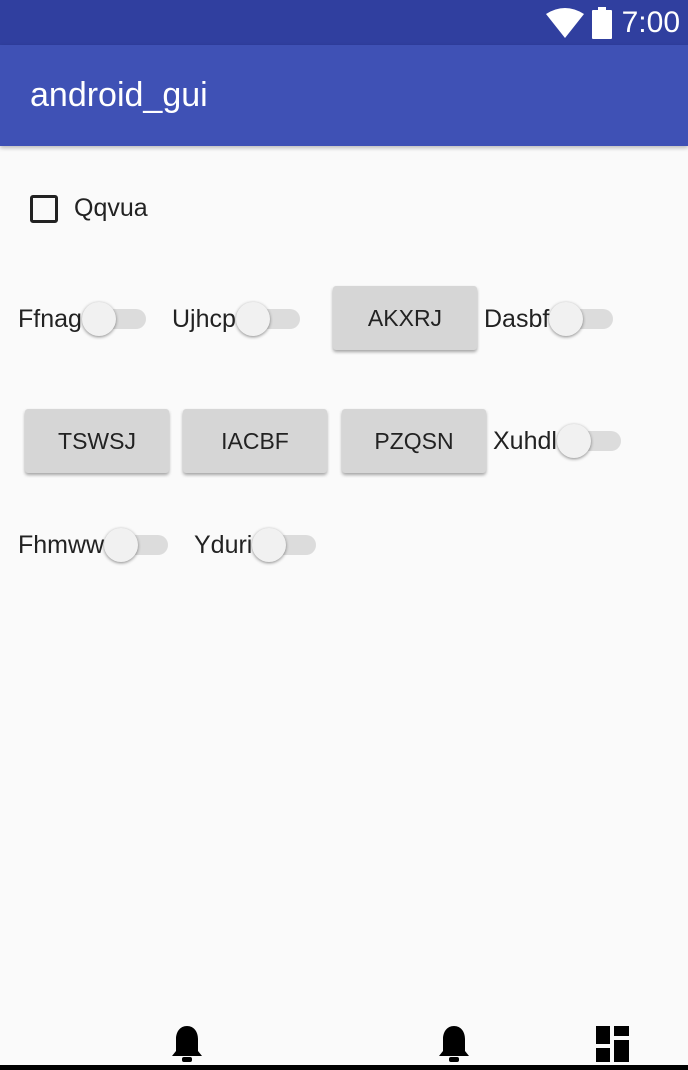 The image size is (688, 1070). Describe the element at coordinates (119, 95) in the screenshot. I see `app-title: android_gui` at that location.